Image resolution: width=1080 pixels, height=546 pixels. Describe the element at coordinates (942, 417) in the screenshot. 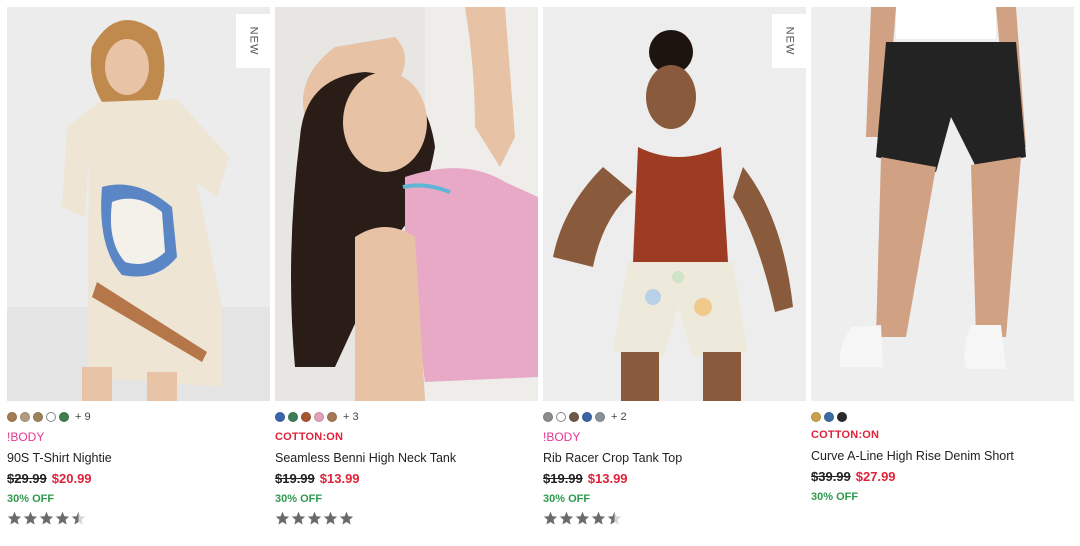

I see `color-swatches` at that location.